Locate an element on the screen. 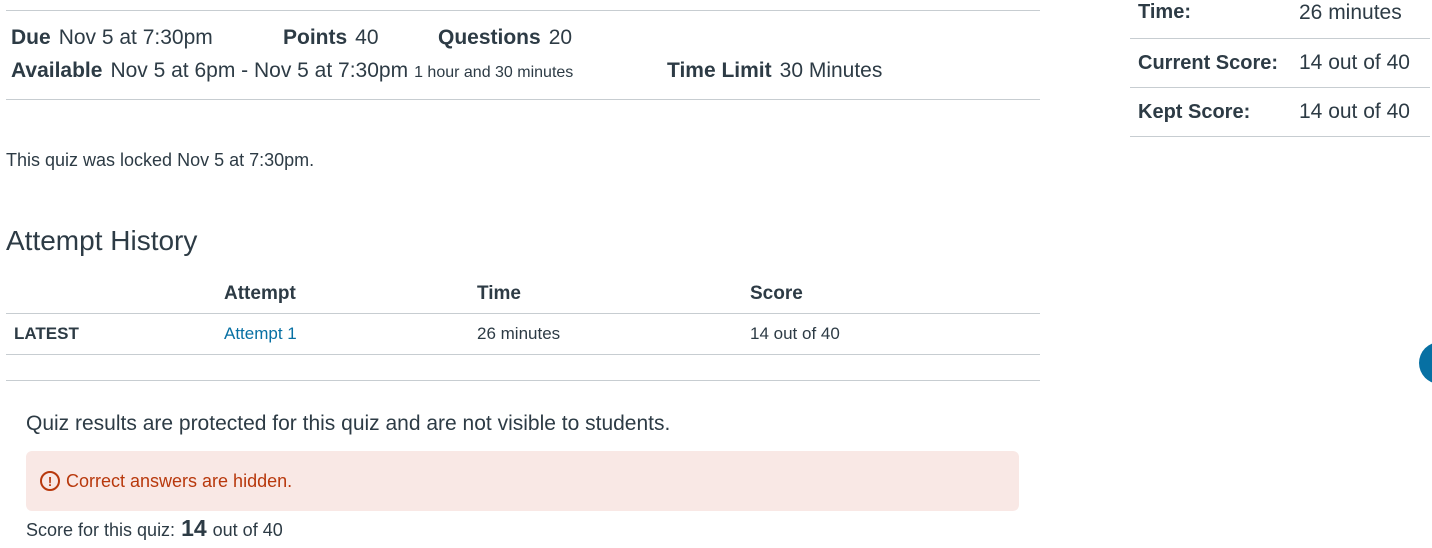 The height and width of the screenshot is (548, 1432). attempt-history-heading: Attempt History is located at coordinates (102, 240).